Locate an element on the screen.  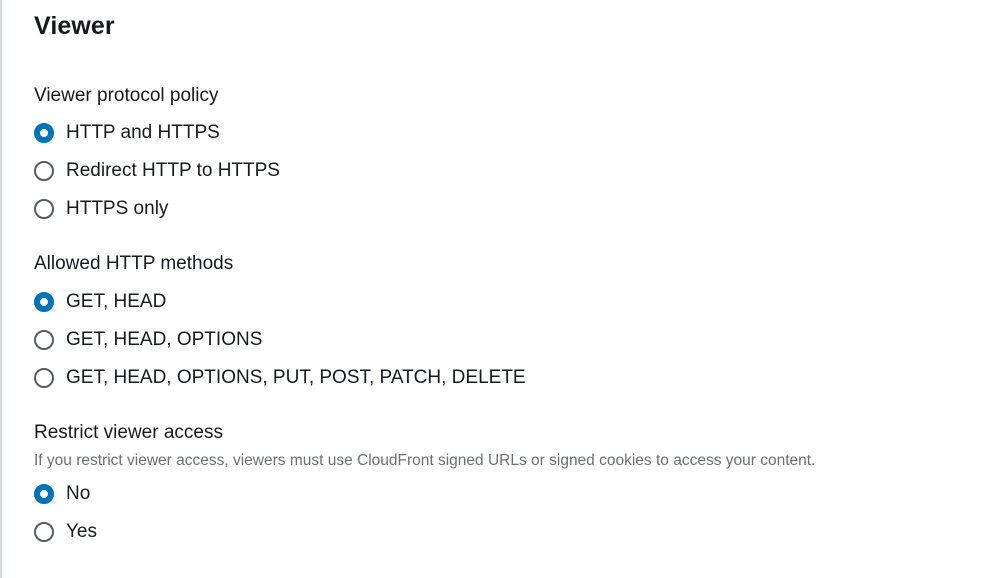
radio-label: Redirect HTTP to HTTPS is located at coordinates (173, 170).